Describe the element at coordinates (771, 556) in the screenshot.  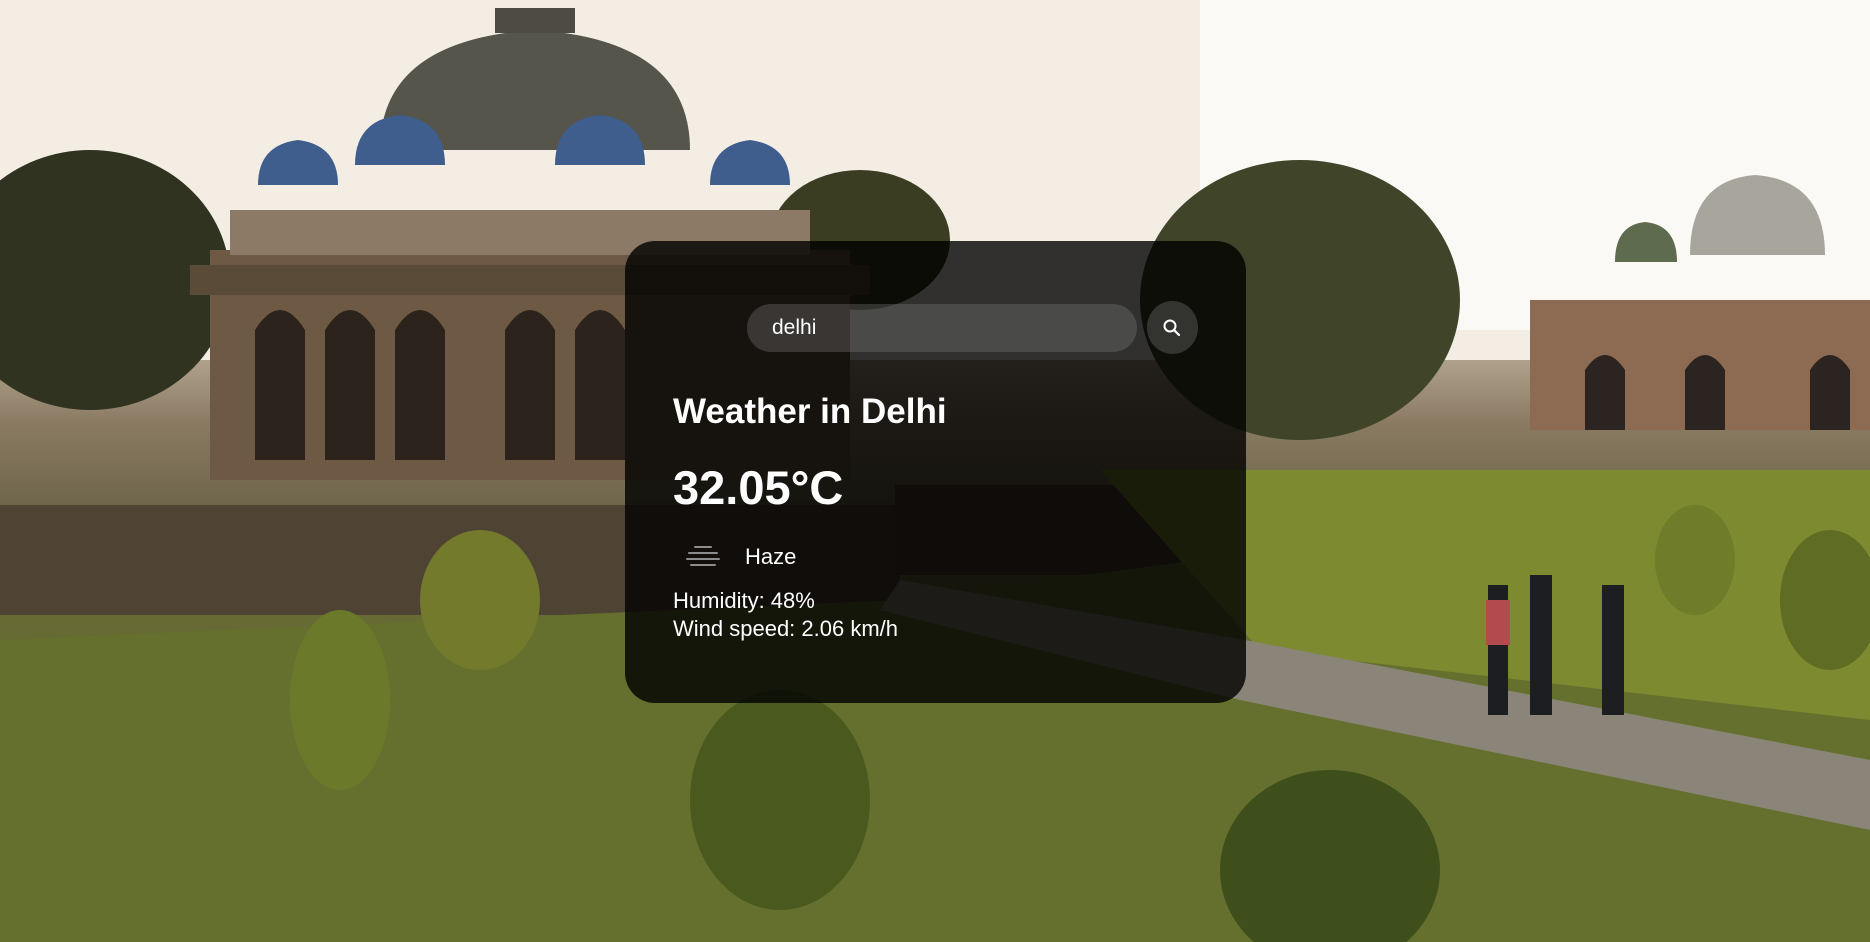
I see `weather-description: Haze` at that location.